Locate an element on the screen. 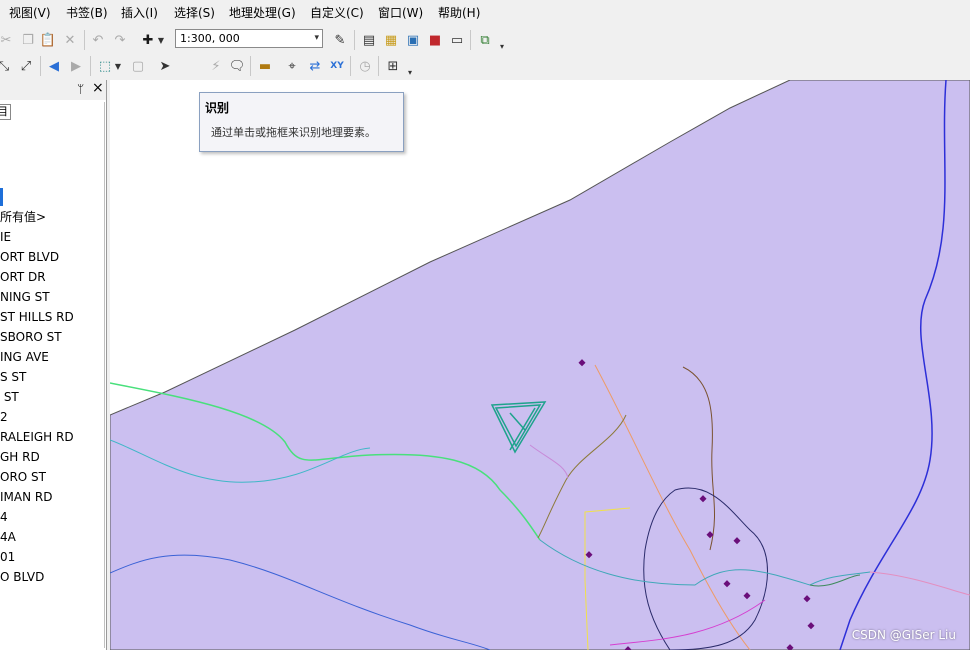 This screenshot has height=650, width=970. create-viewer-window-icon: ⊞ is located at coordinates (393, 66).